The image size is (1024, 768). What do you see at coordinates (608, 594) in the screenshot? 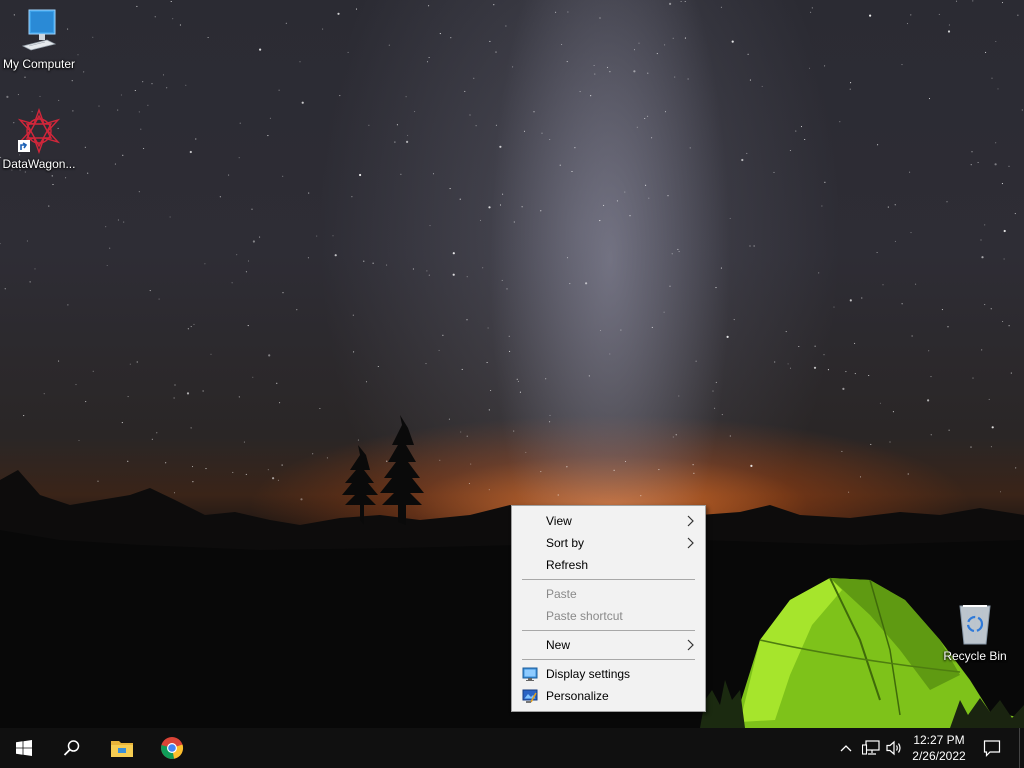
I see `menu-item-paste: Paste` at bounding box center [608, 594].